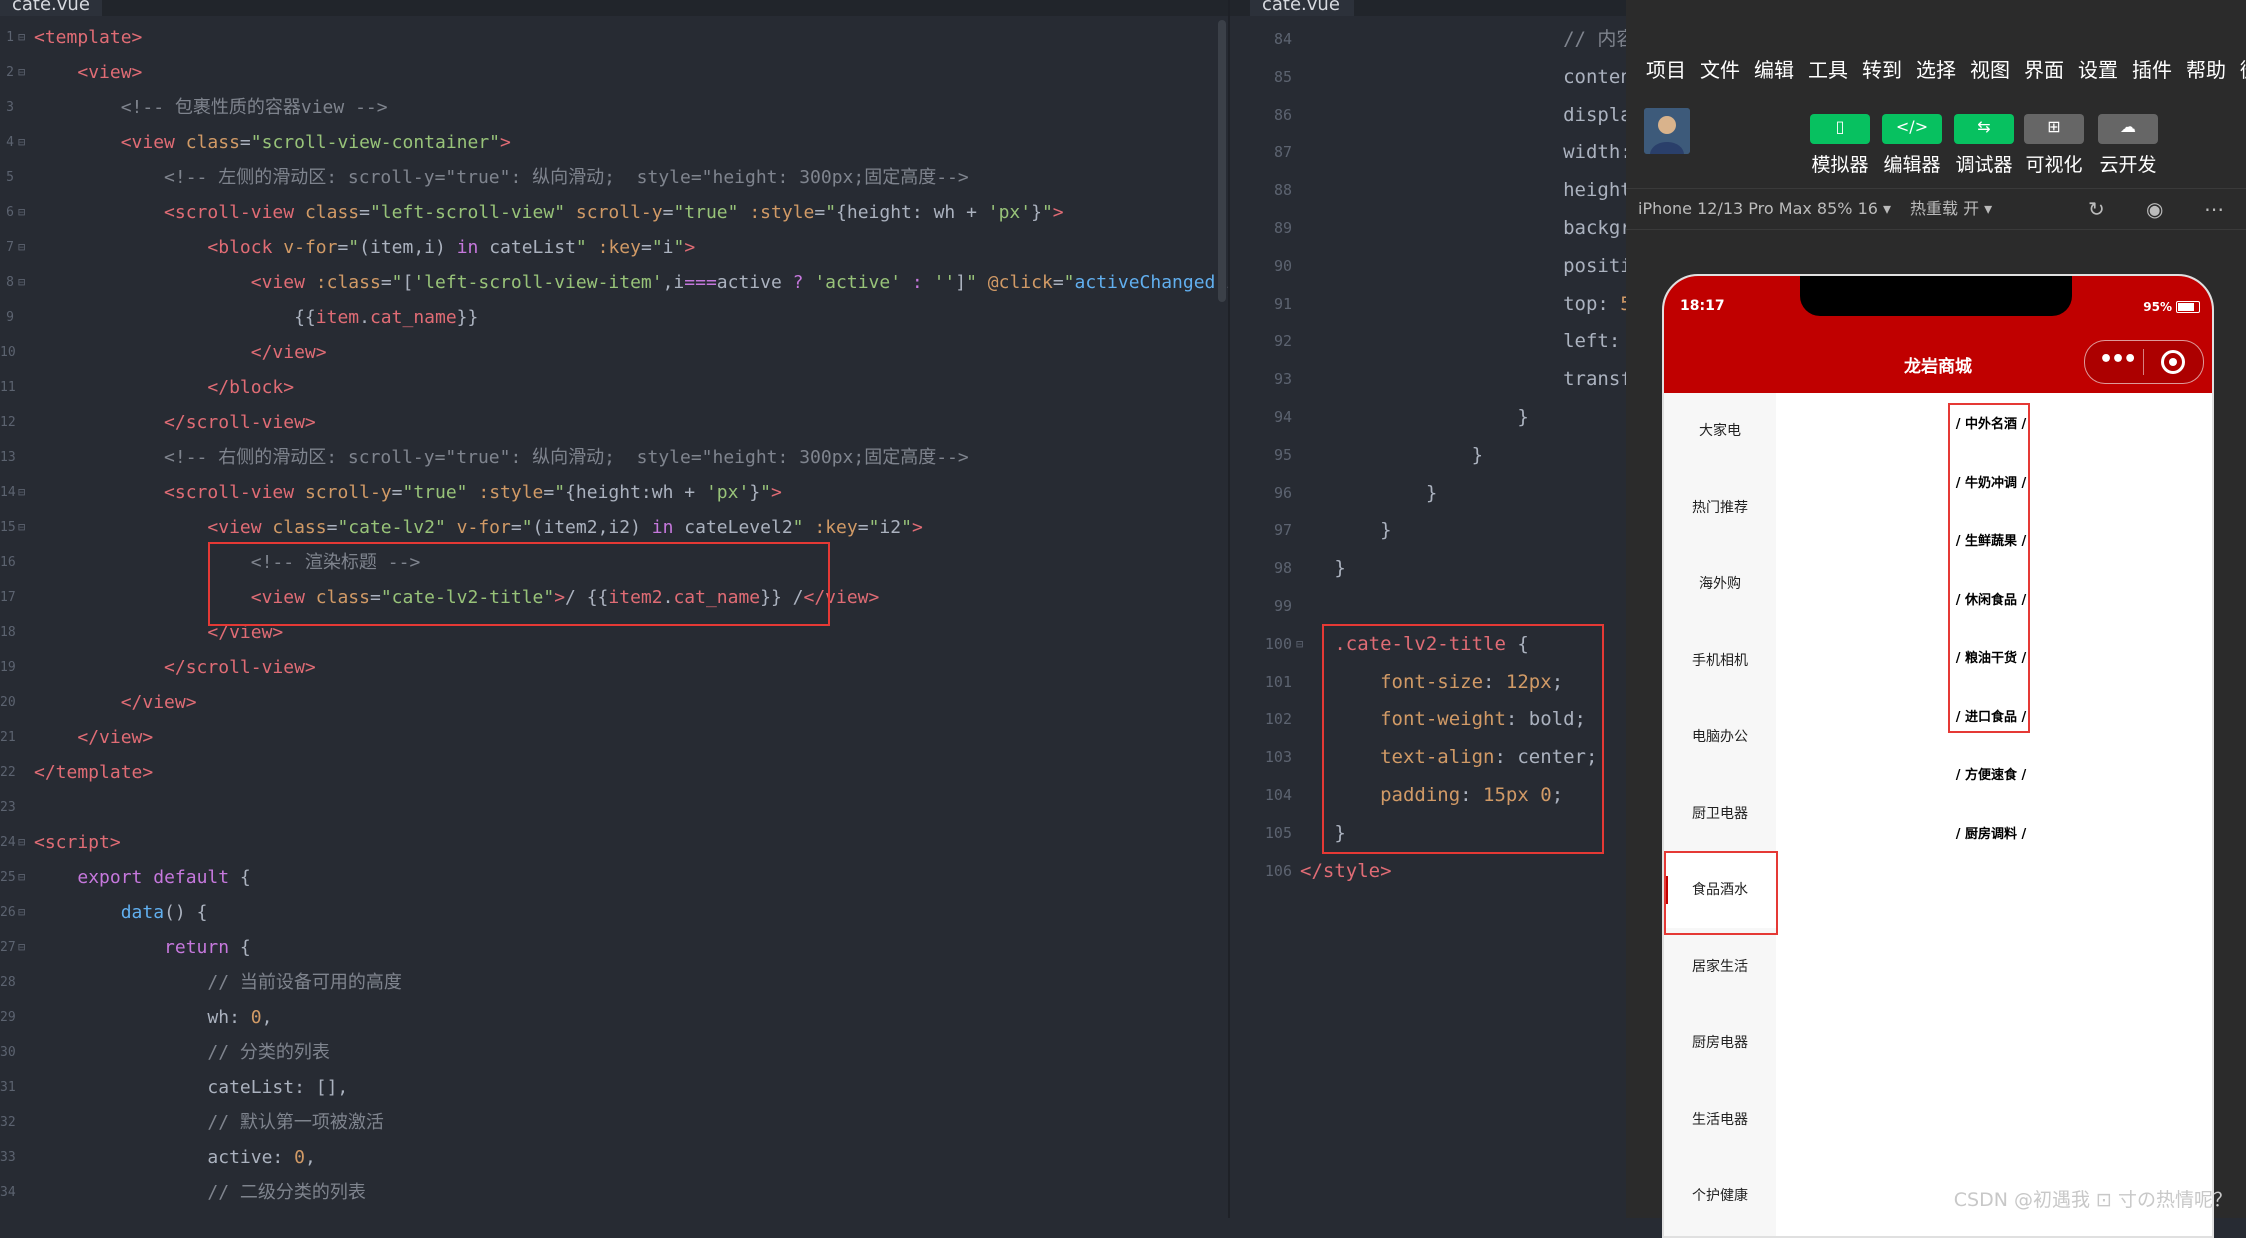  What do you see at coordinates (614, 842) in the screenshot?
I see `code-line: 24 ⊟ <script>` at bounding box center [614, 842].